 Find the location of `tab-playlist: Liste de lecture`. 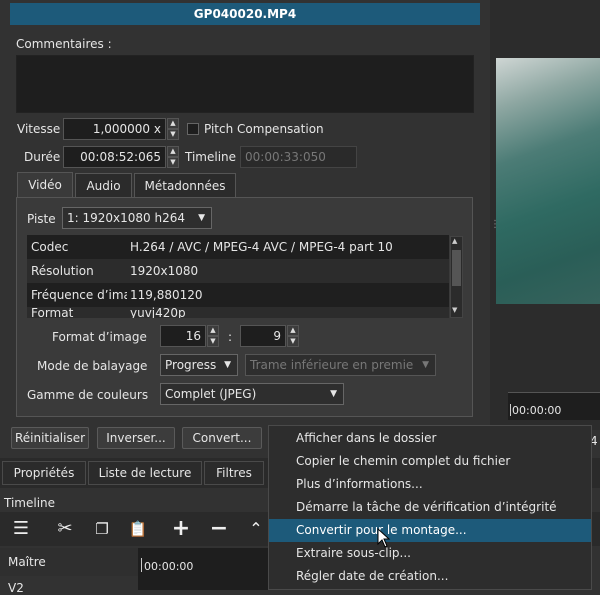

tab-playlist: Liste de lecture is located at coordinates (145, 473).